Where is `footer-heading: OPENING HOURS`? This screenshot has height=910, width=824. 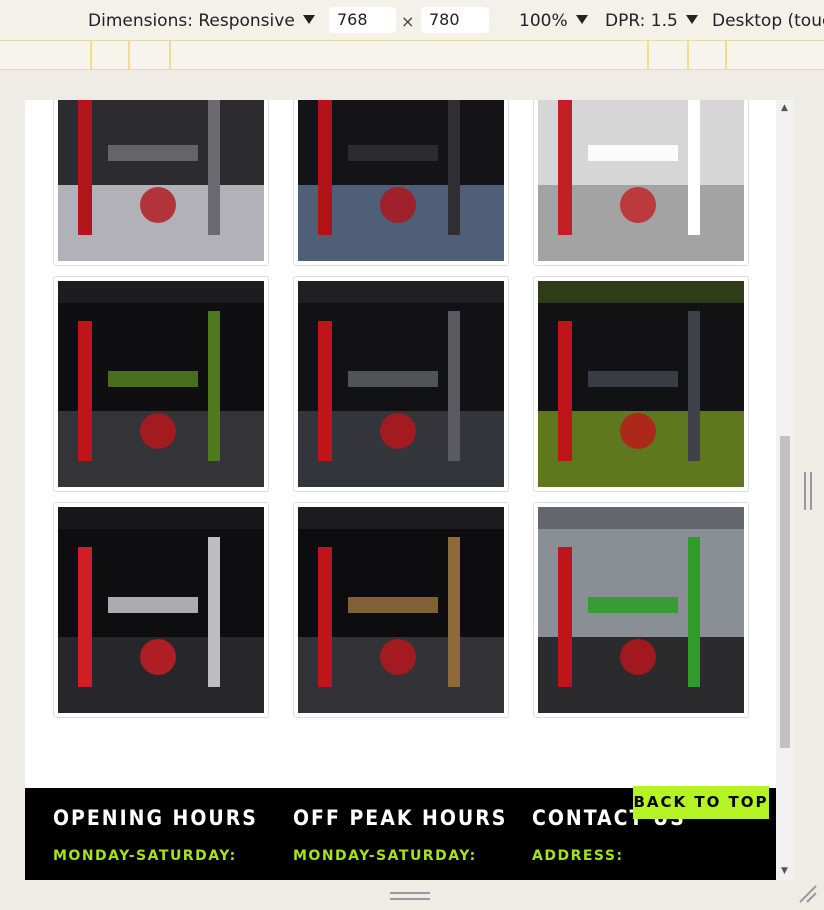
footer-heading: OPENING HOURS is located at coordinates (155, 818).